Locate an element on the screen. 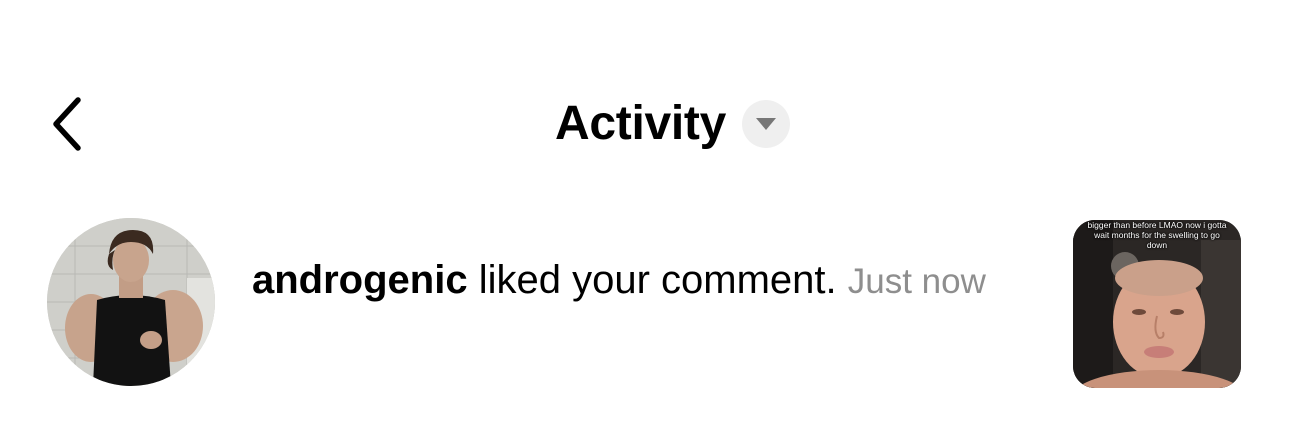 The image size is (1289, 428). notification-text: androgenic liked your comment. Just now is located at coordinates (622, 281).